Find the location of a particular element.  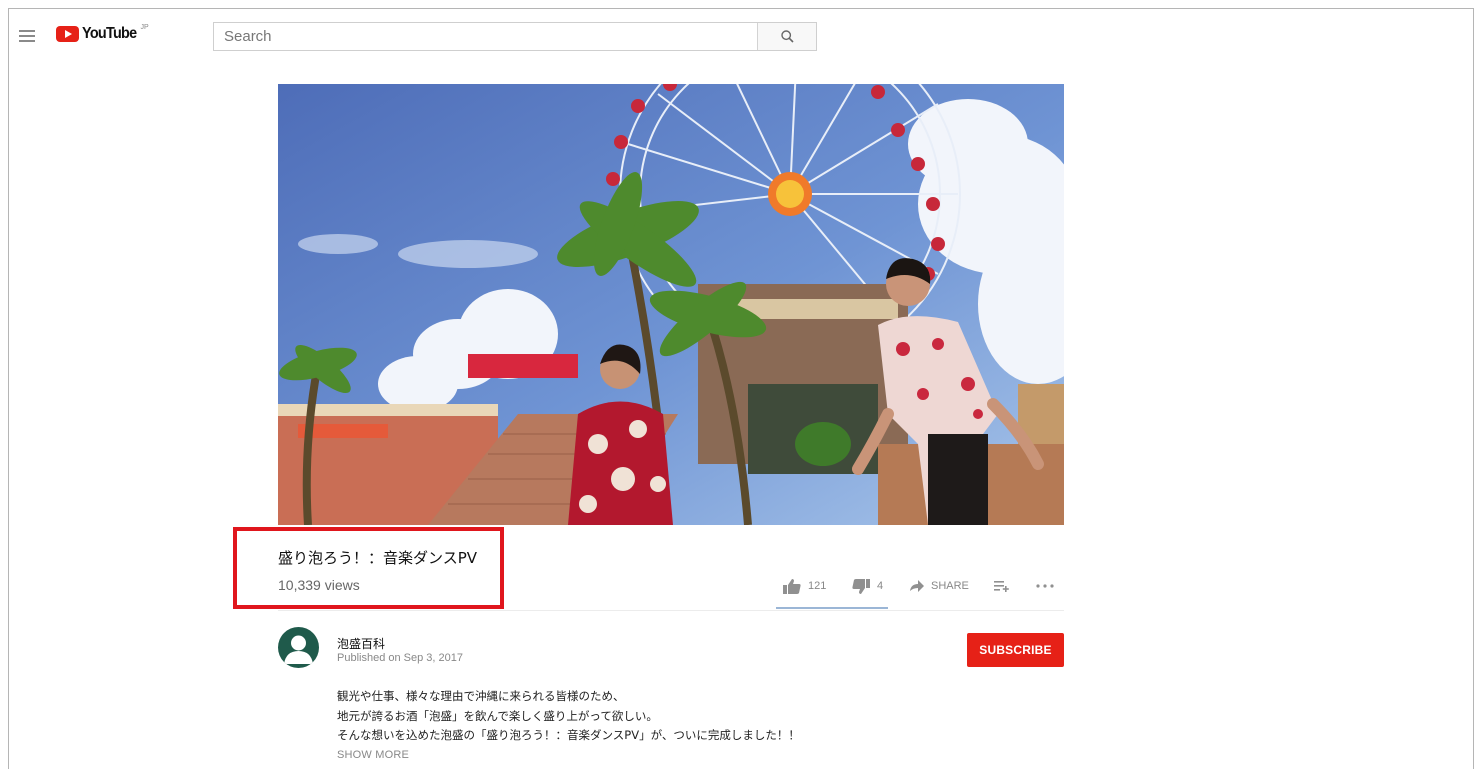

add-to-playlist-button is located at coordinates (1001, 586).